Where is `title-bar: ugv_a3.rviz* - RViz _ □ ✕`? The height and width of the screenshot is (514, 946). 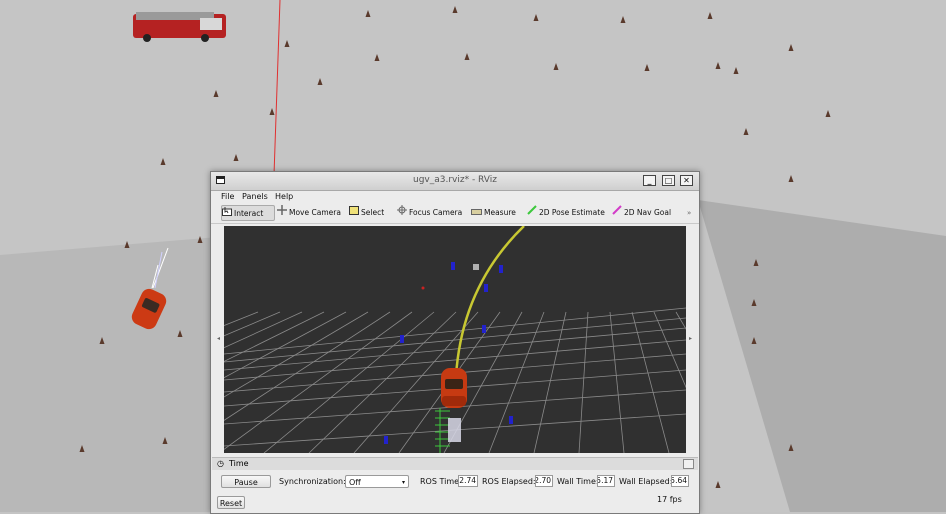
title-bar: ugv_a3.rviz* - RViz _ □ ✕ is located at coordinates (455, 181).